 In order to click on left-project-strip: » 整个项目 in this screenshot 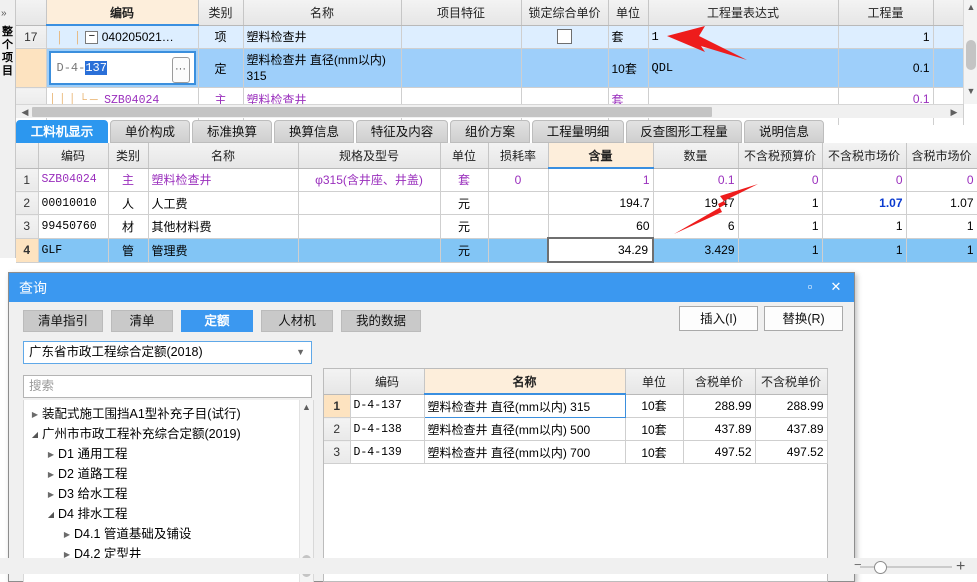, I will do `click(8, 129)`.